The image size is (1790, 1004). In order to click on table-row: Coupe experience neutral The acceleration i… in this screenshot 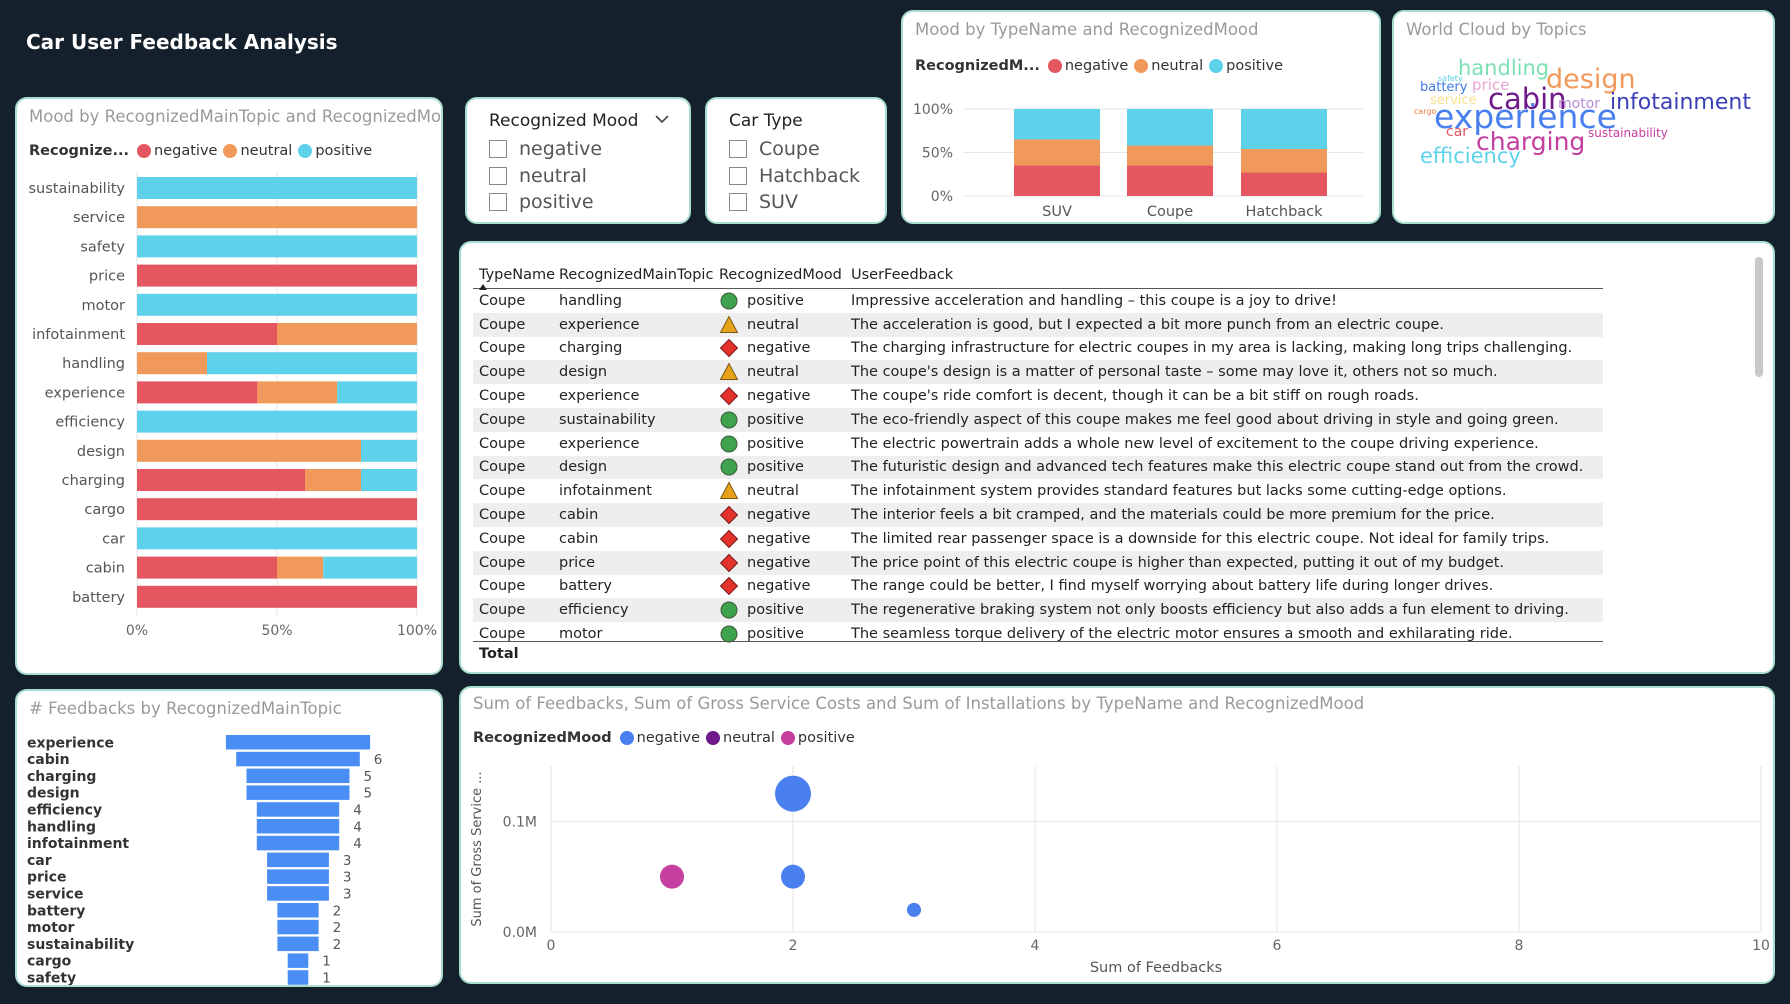, I will do `click(1038, 324)`.